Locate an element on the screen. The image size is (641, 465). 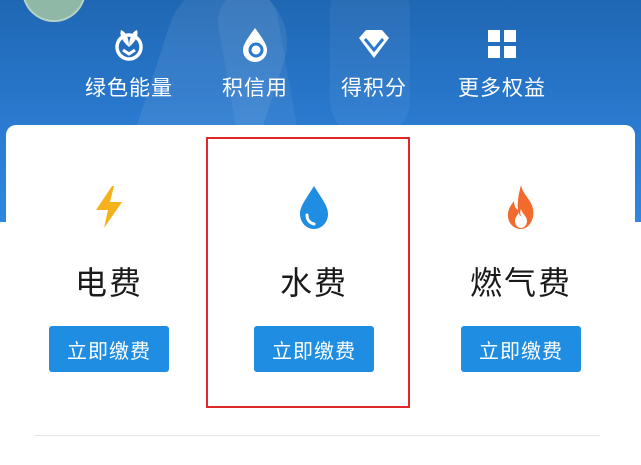
gas-bill: 燃气费 立即缴费 is located at coordinates (521, 276).